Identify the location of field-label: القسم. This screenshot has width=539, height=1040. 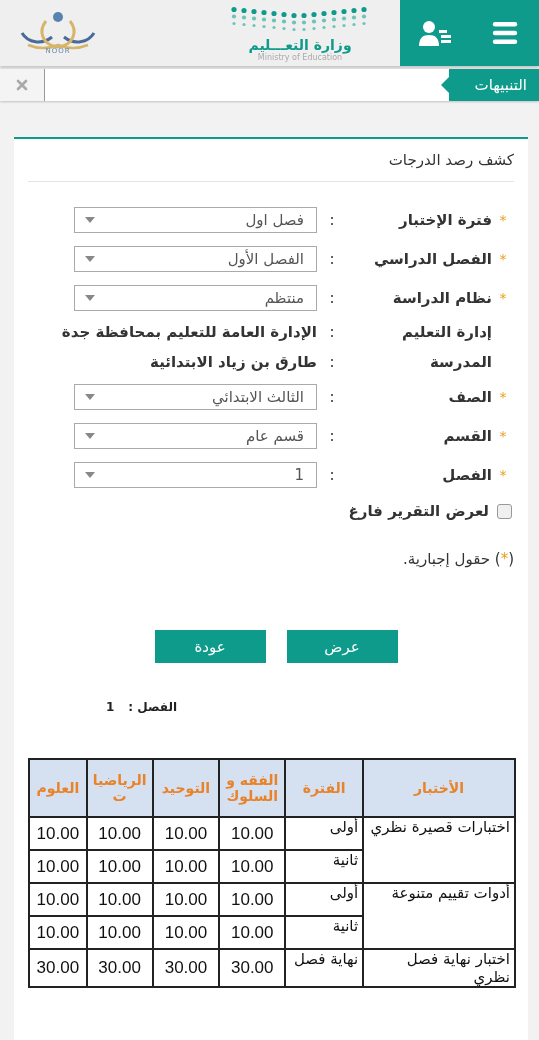
(467, 435).